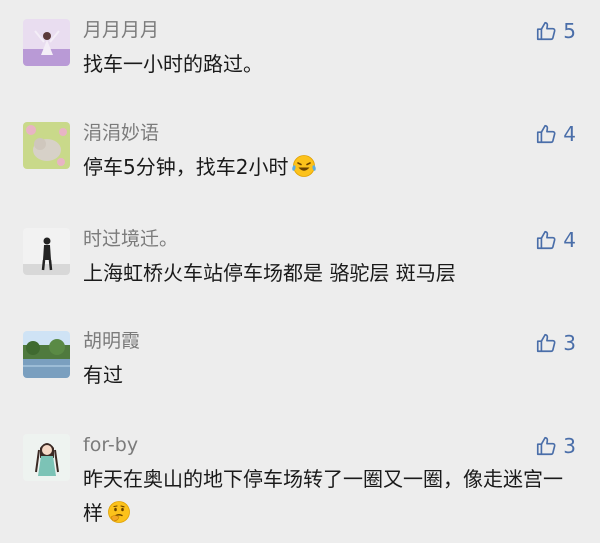  I want to click on comment-author-name: 月月月月, so click(121, 30).